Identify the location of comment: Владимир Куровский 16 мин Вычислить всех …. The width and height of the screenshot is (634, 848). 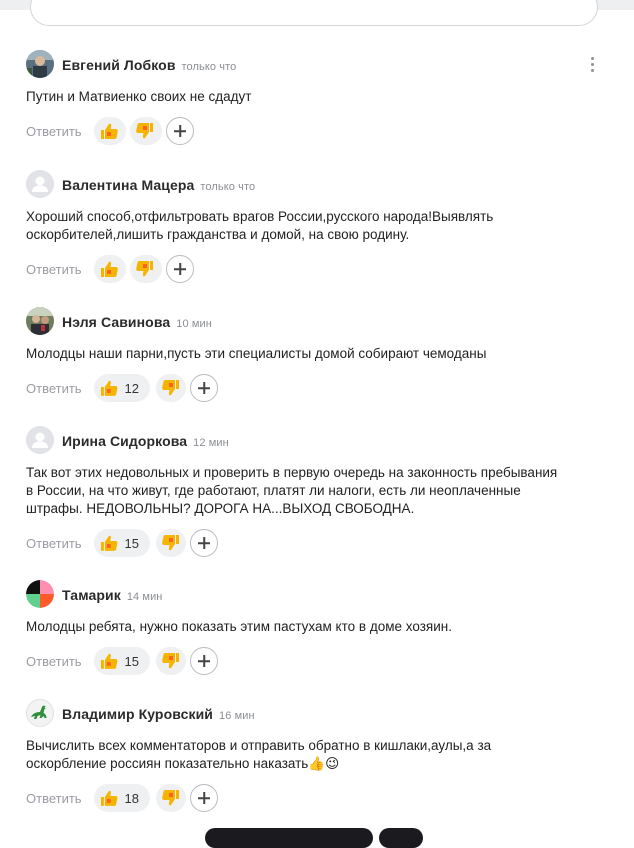
(326, 756).